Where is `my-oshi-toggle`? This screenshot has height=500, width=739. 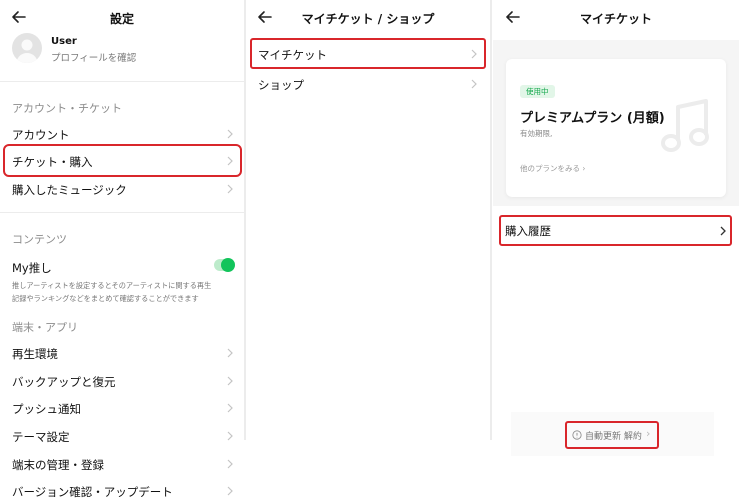
my-oshi-toggle is located at coordinates (224, 265).